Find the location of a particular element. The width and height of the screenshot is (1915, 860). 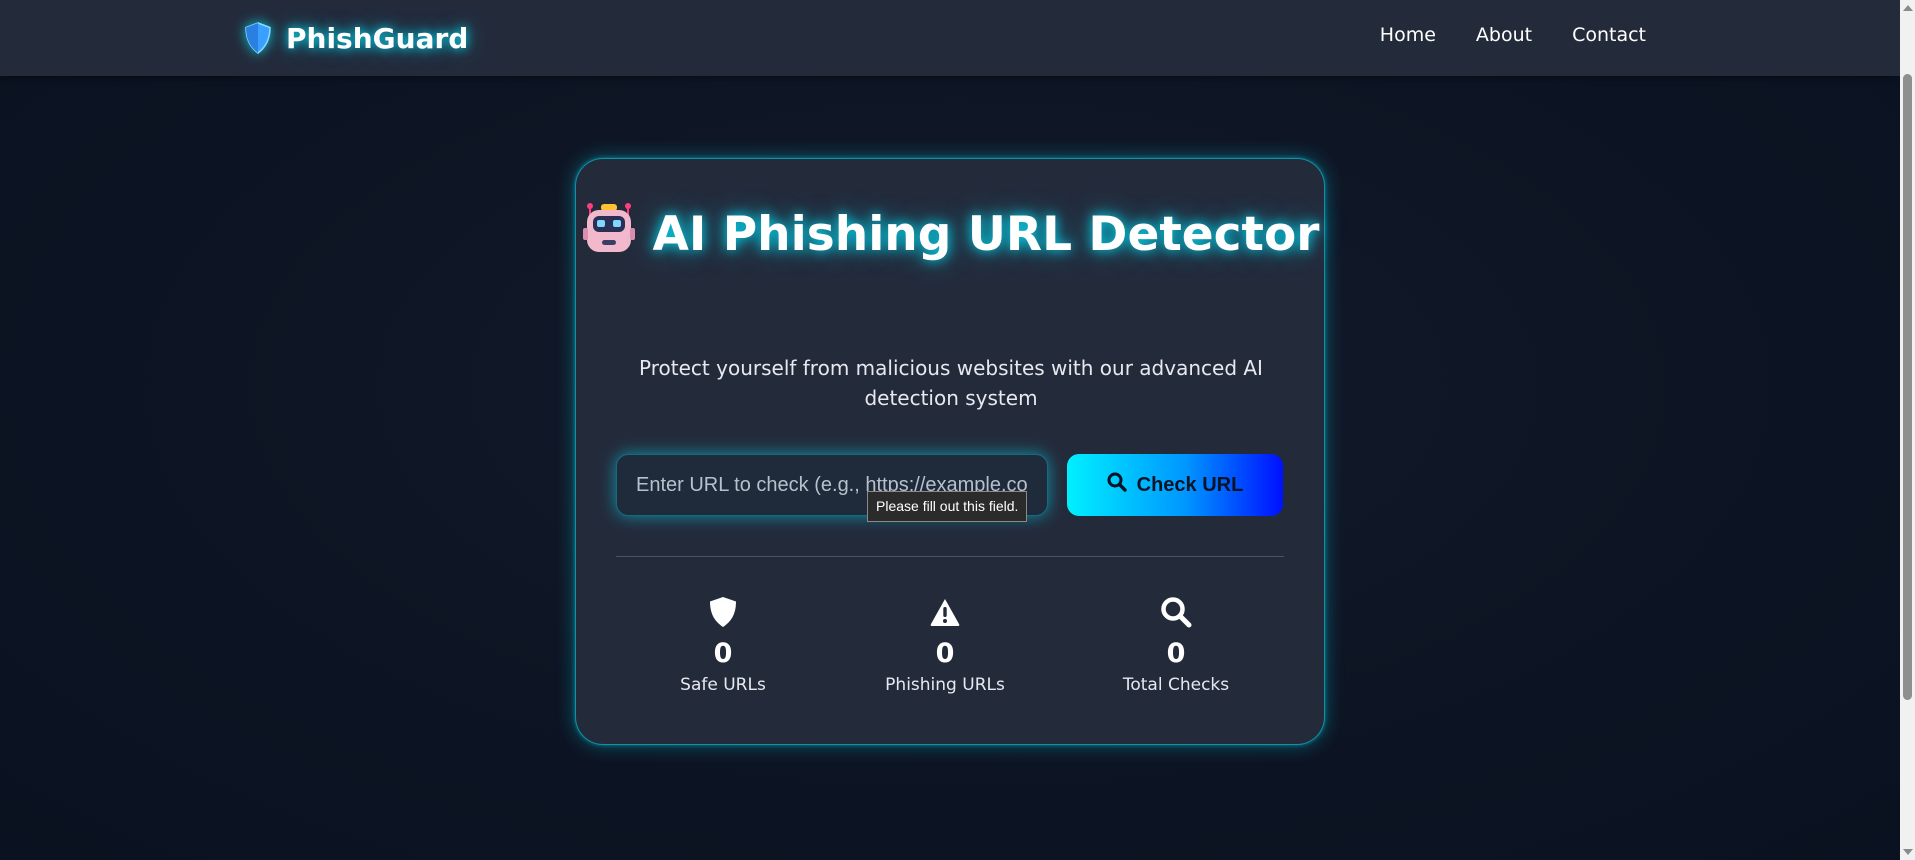

phishing-urls-count: 0 is located at coordinates (945, 653).